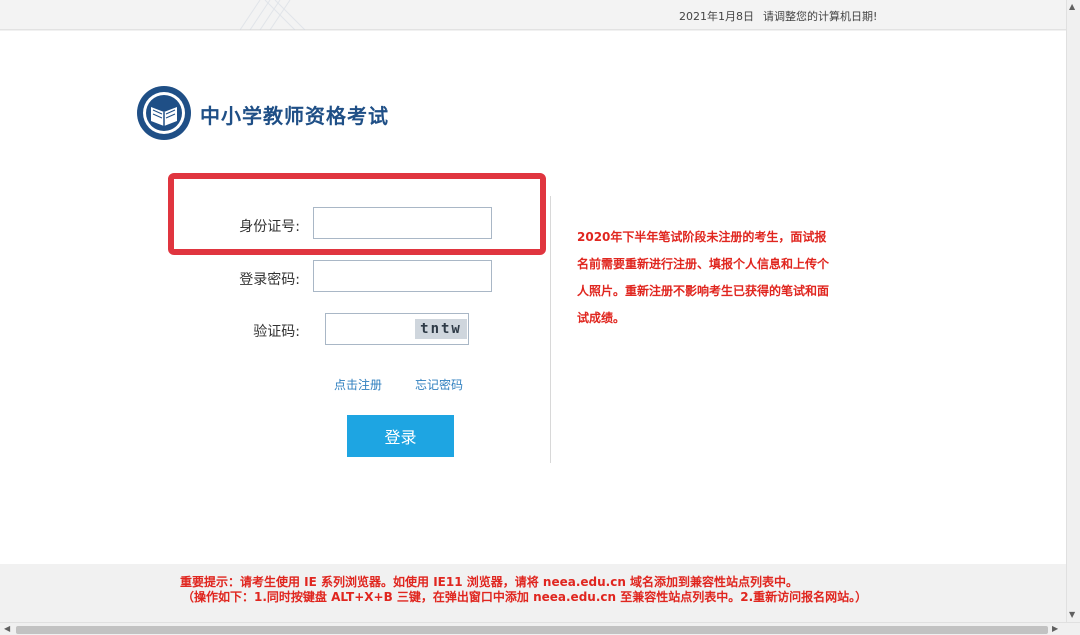  Describe the element at coordinates (1072, 615) in the screenshot. I see `scroll-down-icon: ▼` at that location.